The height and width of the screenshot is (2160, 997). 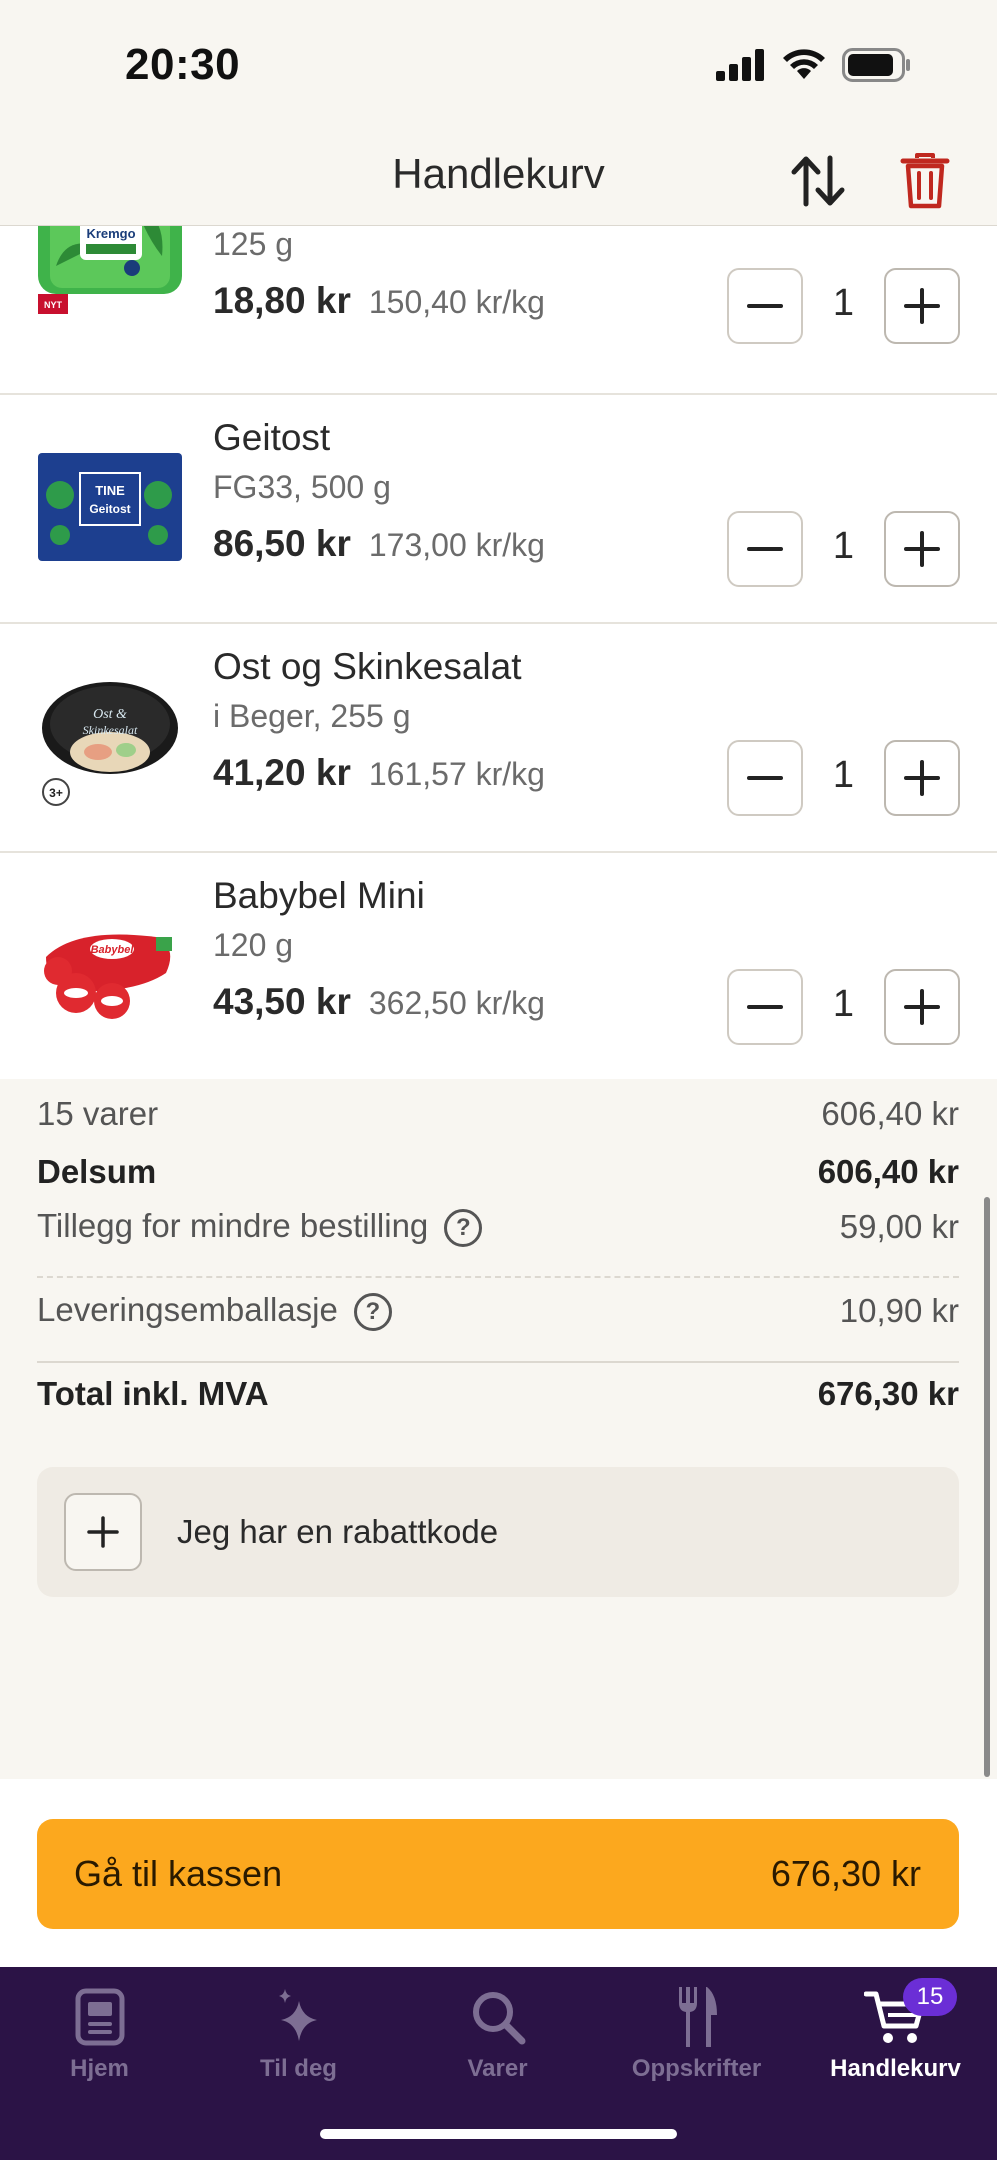 What do you see at coordinates (498, 65) in the screenshot?
I see `status-bar: 20:30` at bounding box center [498, 65].